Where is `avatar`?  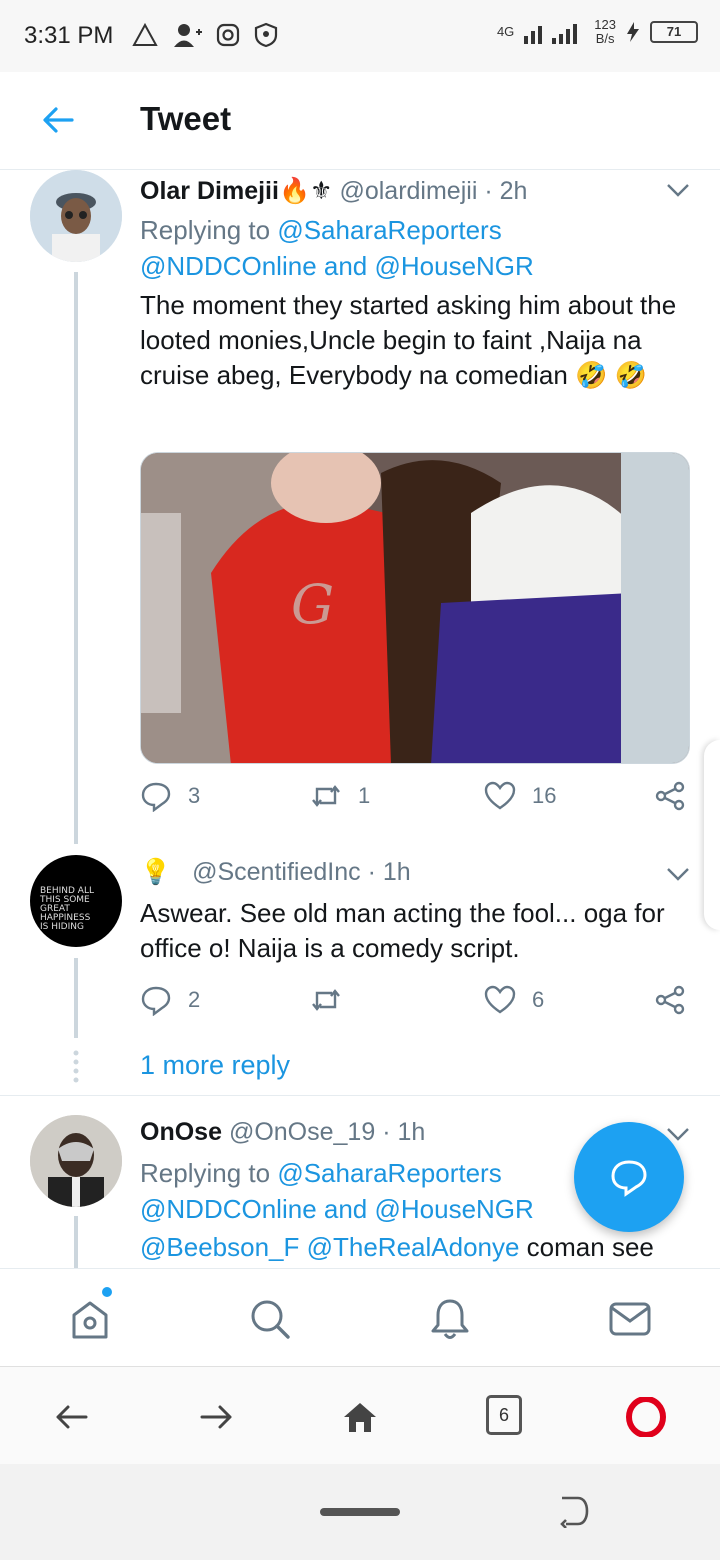
avatar is located at coordinates (76, 1161).